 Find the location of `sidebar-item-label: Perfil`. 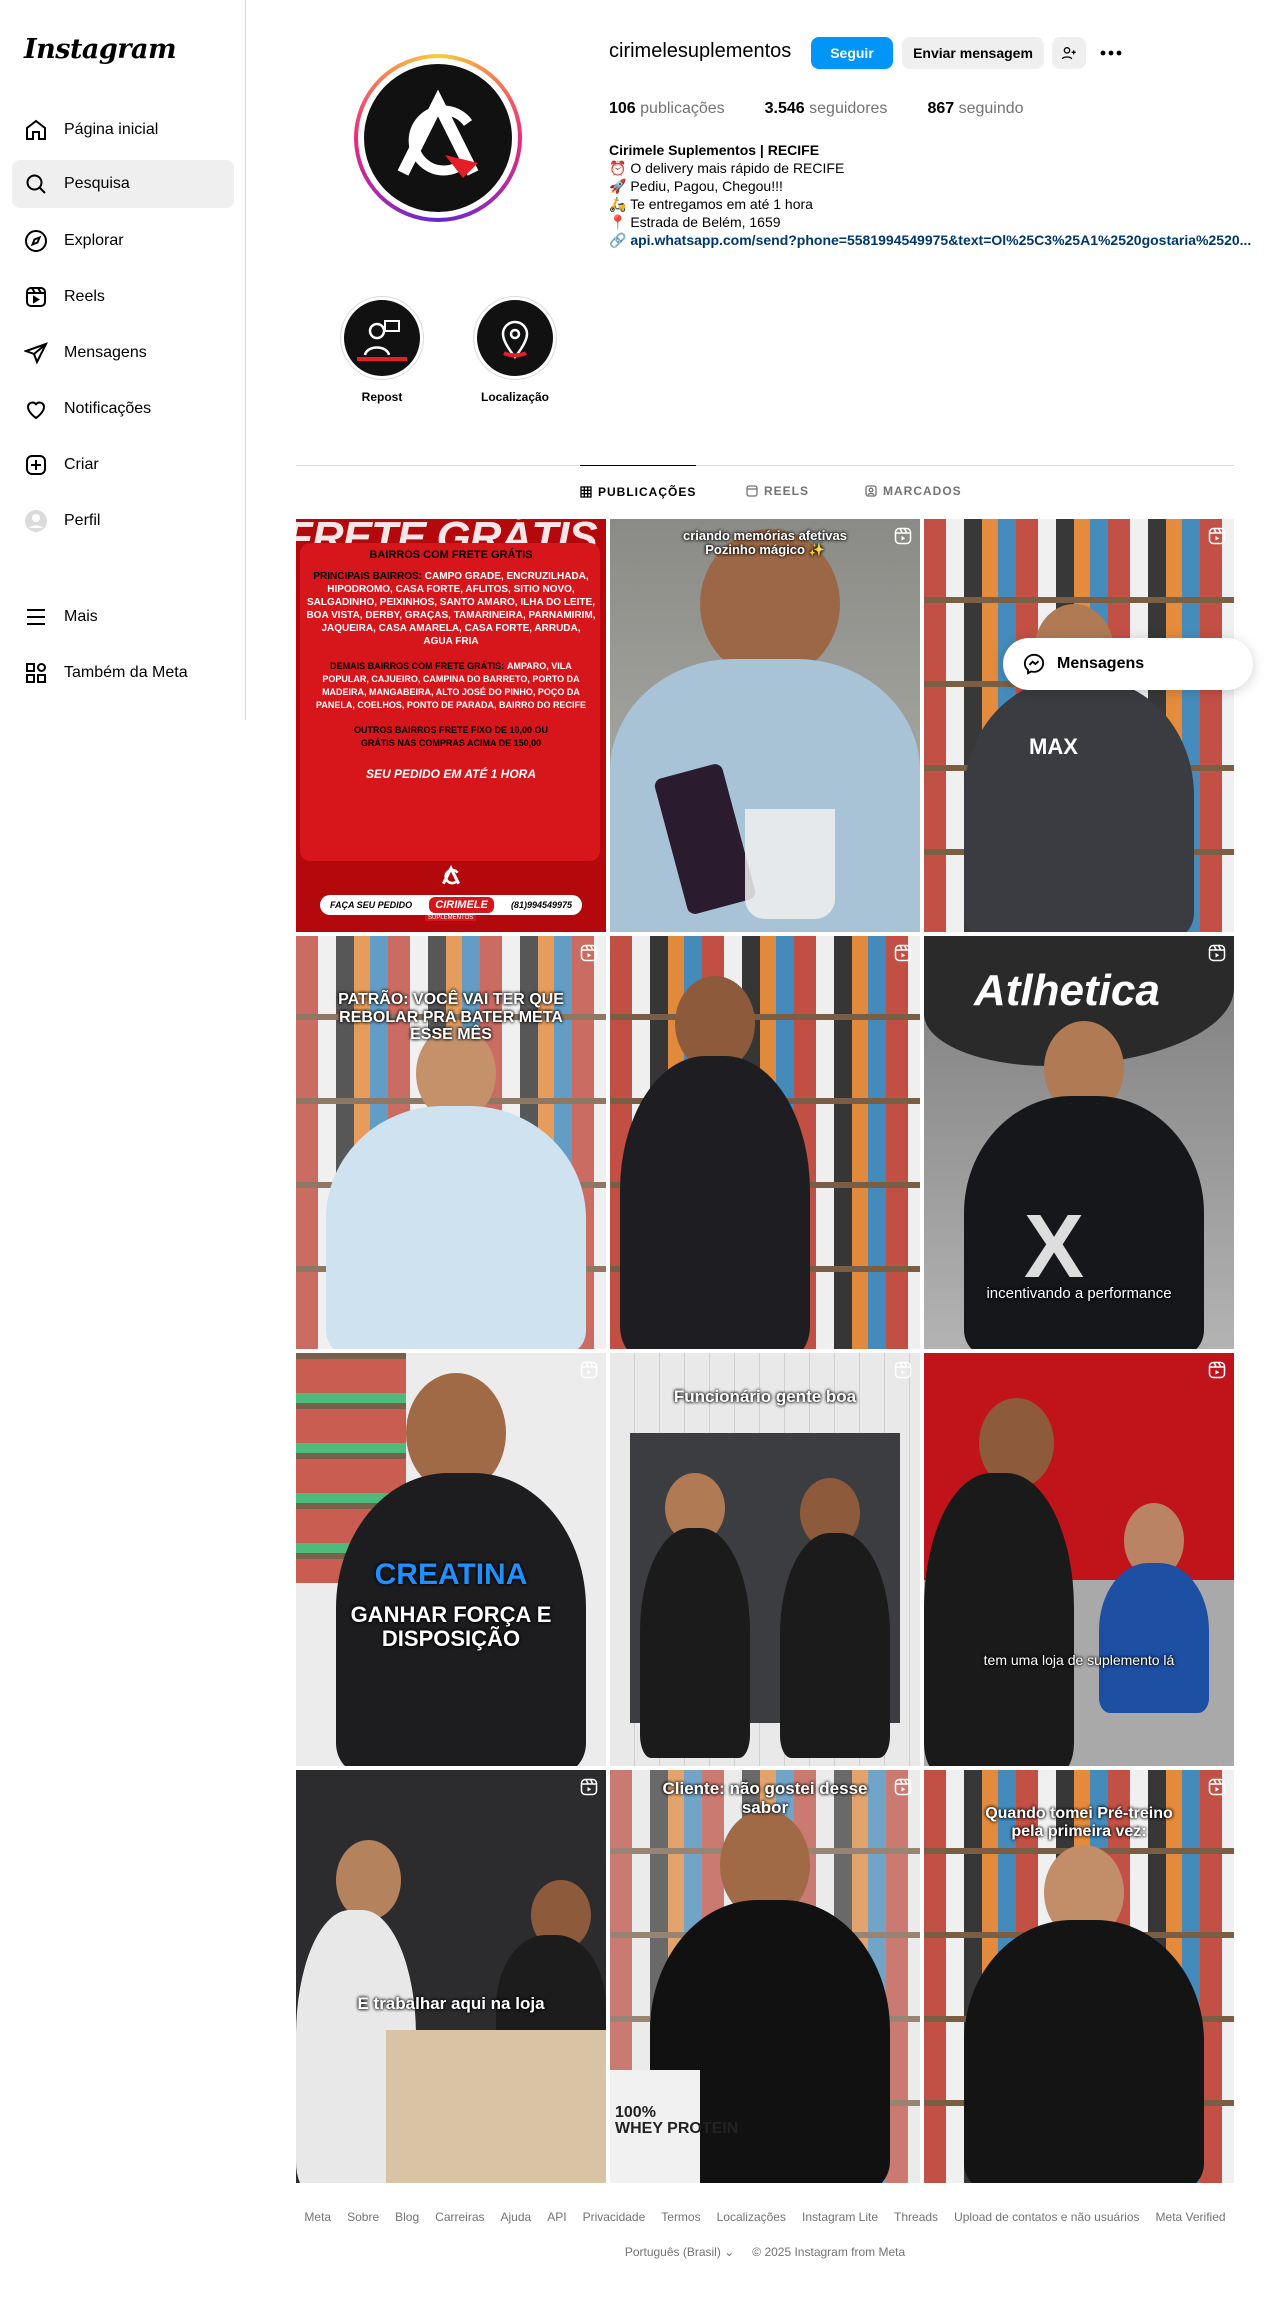

sidebar-item-label: Perfil is located at coordinates (82, 520).